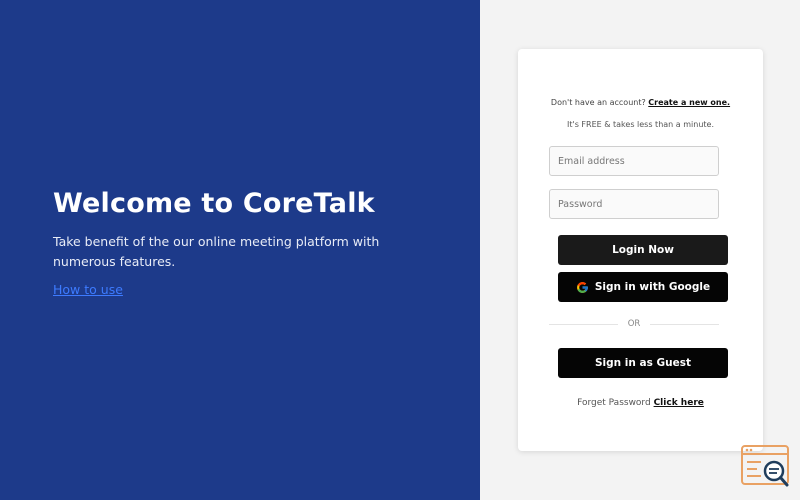 This screenshot has width=800, height=500. Describe the element at coordinates (583, 324) in the screenshot. I see `divider-line-left` at that location.